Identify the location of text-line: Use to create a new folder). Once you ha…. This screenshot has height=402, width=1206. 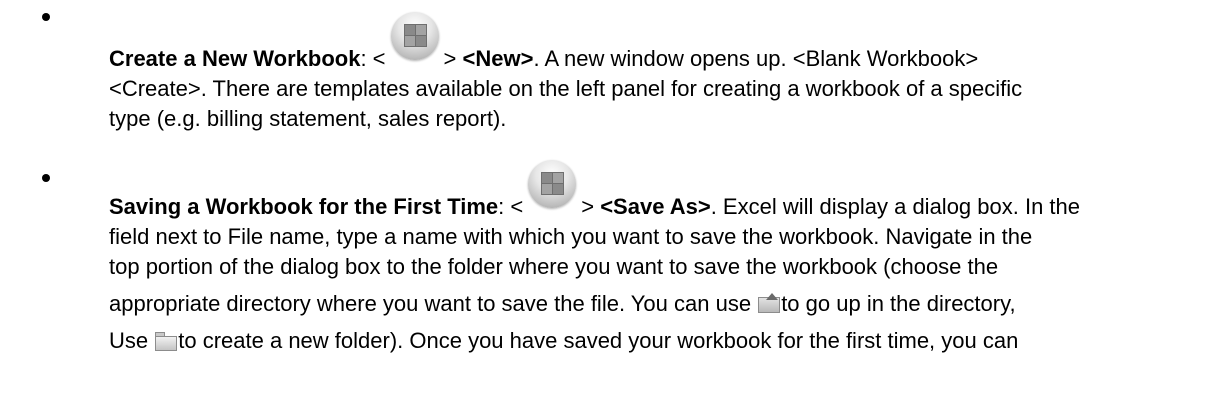
(634, 341).